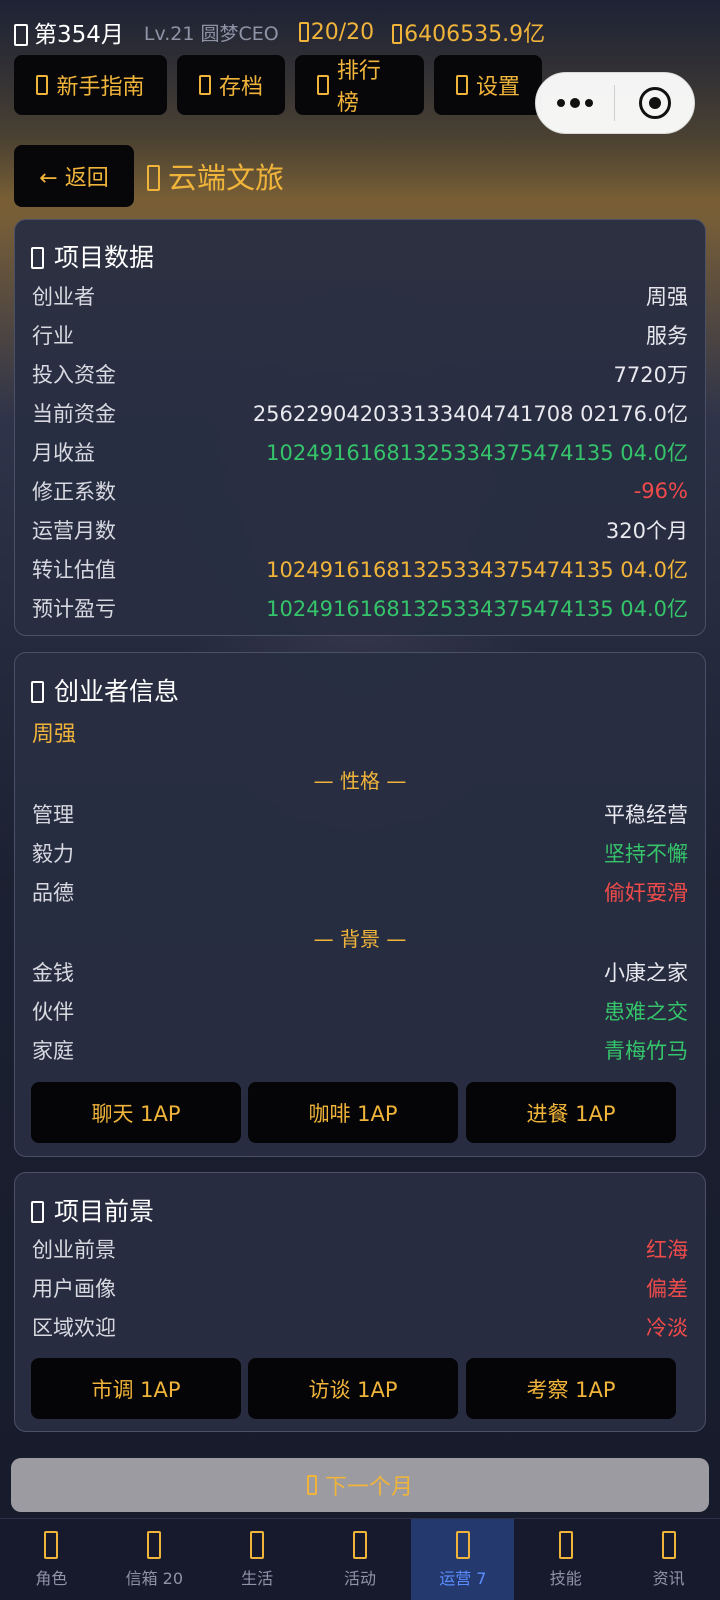  I want to click on tab-mailbox: 信箱 20, so click(154, 1559).